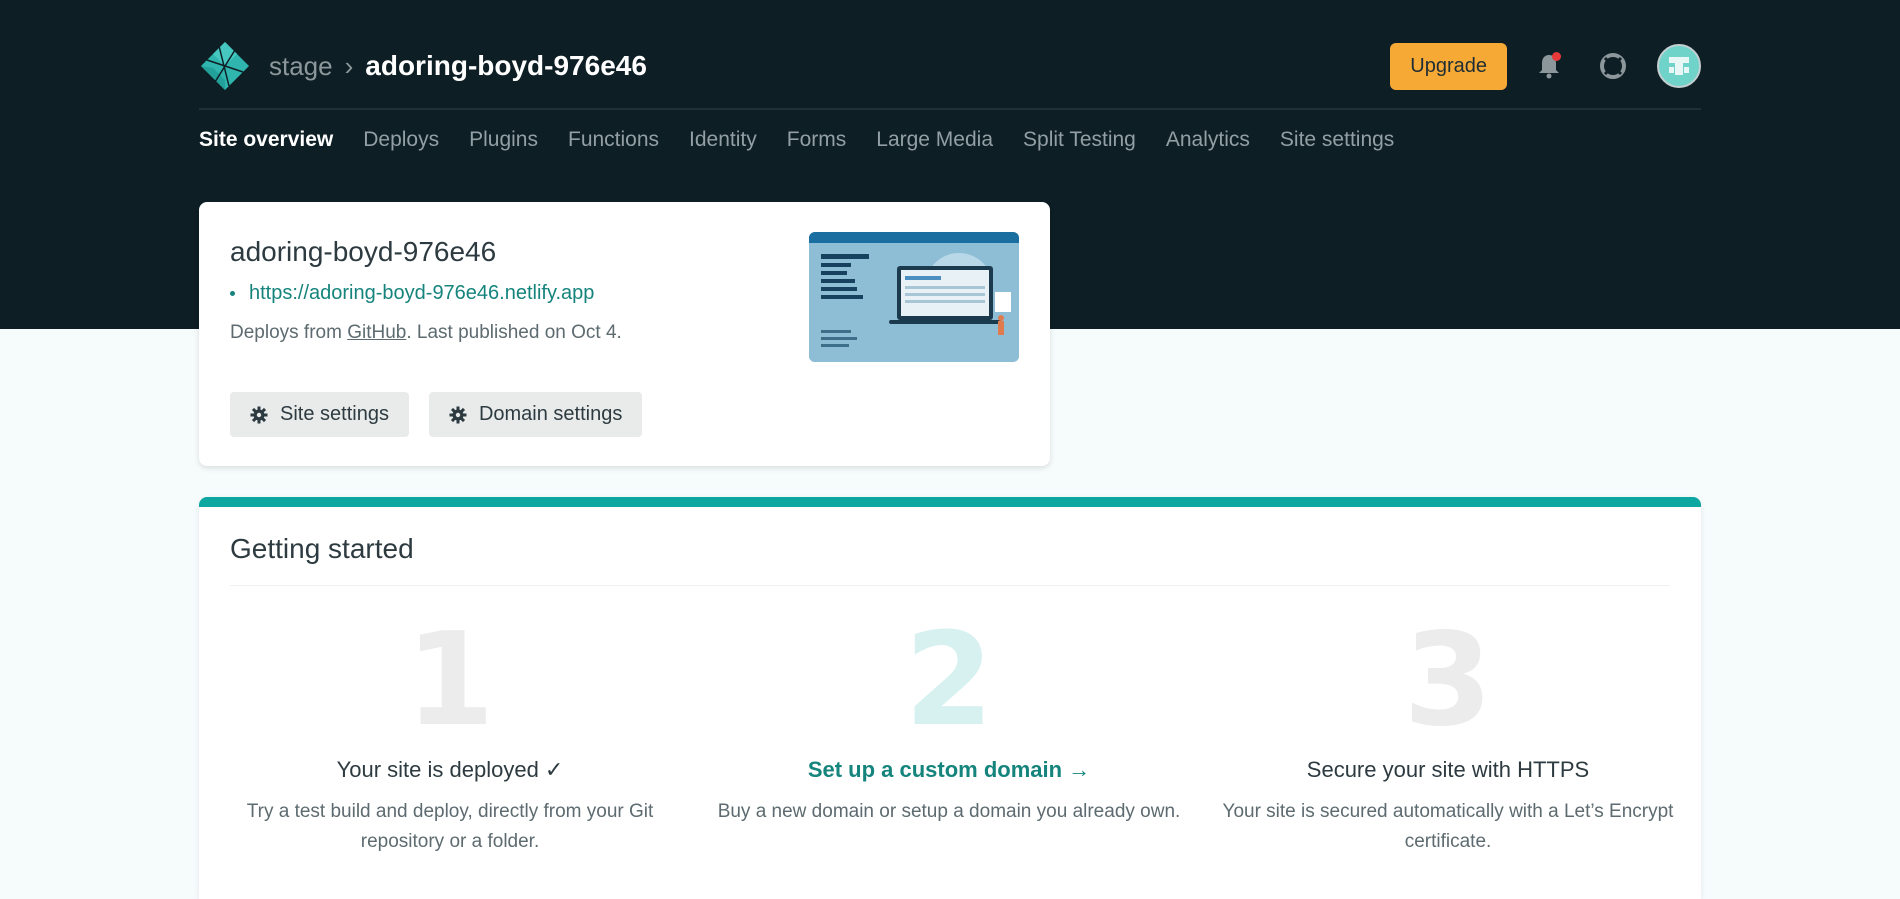  I want to click on tab-forms: Forms, so click(817, 140).